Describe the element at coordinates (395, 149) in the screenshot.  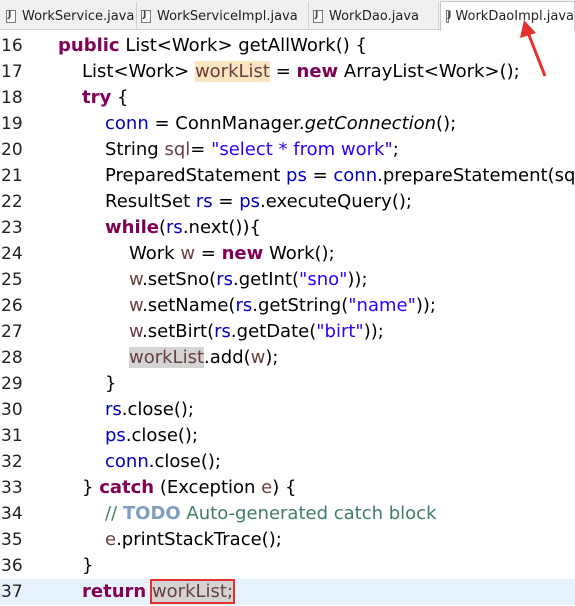
I see `code-token: ;` at that location.